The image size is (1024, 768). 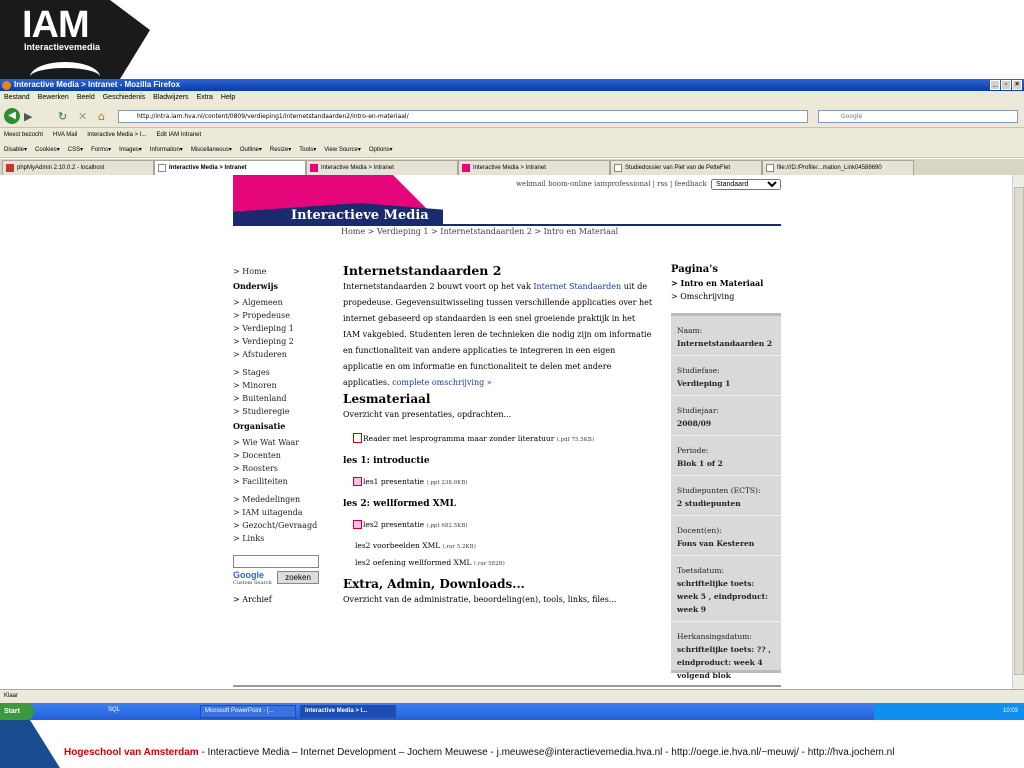 I want to click on style-select: Standaard, so click(x=746, y=184).